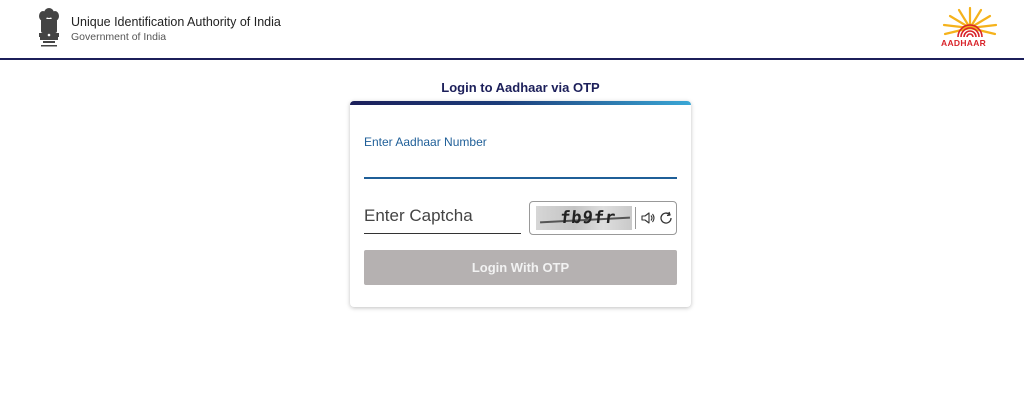  Describe the element at coordinates (520, 165) in the screenshot. I see `aadhaar-number-input` at that location.